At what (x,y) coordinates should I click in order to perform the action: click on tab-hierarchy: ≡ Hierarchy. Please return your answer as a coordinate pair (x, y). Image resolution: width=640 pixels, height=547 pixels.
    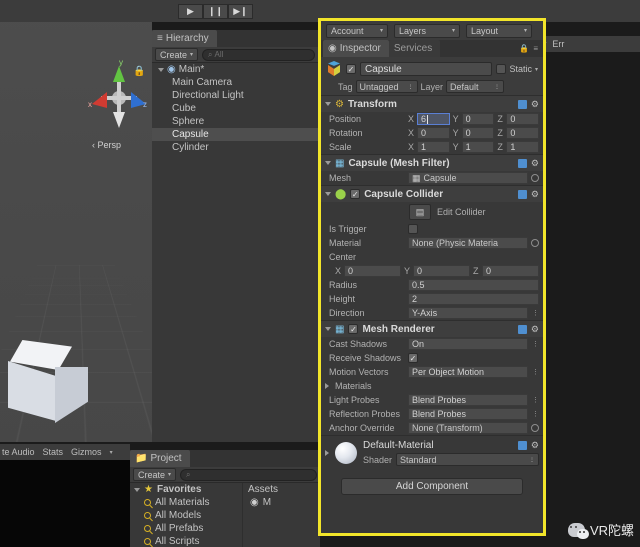
    Looking at the image, I should click on (184, 38).